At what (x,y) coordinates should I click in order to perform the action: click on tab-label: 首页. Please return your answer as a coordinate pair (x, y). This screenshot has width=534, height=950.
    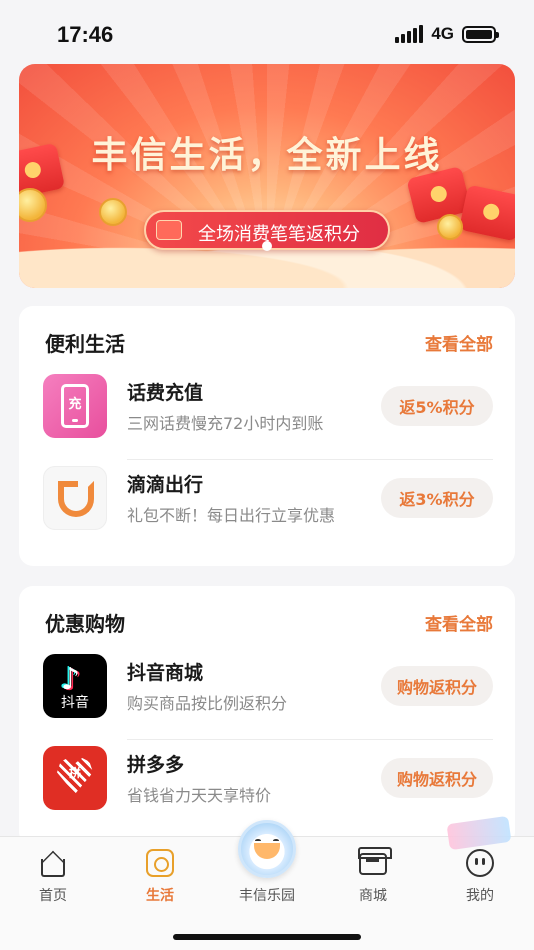
    Looking at the image, I should click on (53, 896).